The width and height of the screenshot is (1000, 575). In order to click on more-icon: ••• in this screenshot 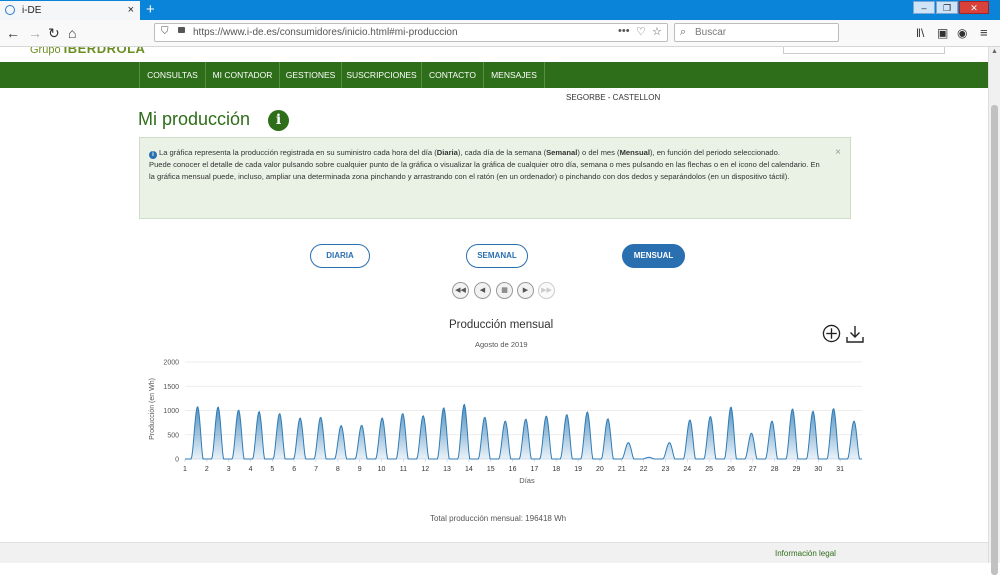, I will do `click(624, 31)`.